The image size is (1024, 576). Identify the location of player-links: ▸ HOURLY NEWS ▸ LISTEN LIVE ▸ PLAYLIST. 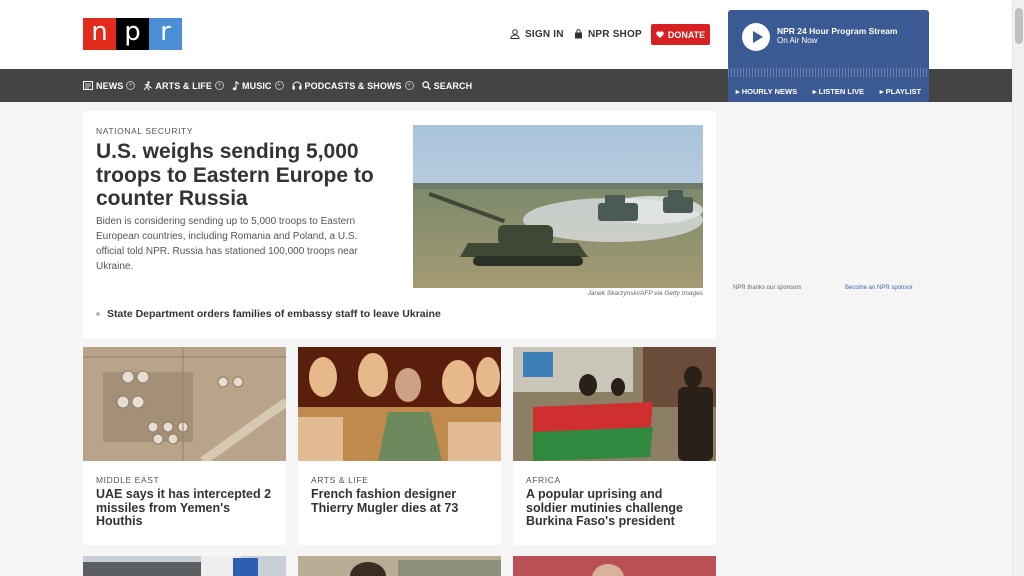
(828, 91).